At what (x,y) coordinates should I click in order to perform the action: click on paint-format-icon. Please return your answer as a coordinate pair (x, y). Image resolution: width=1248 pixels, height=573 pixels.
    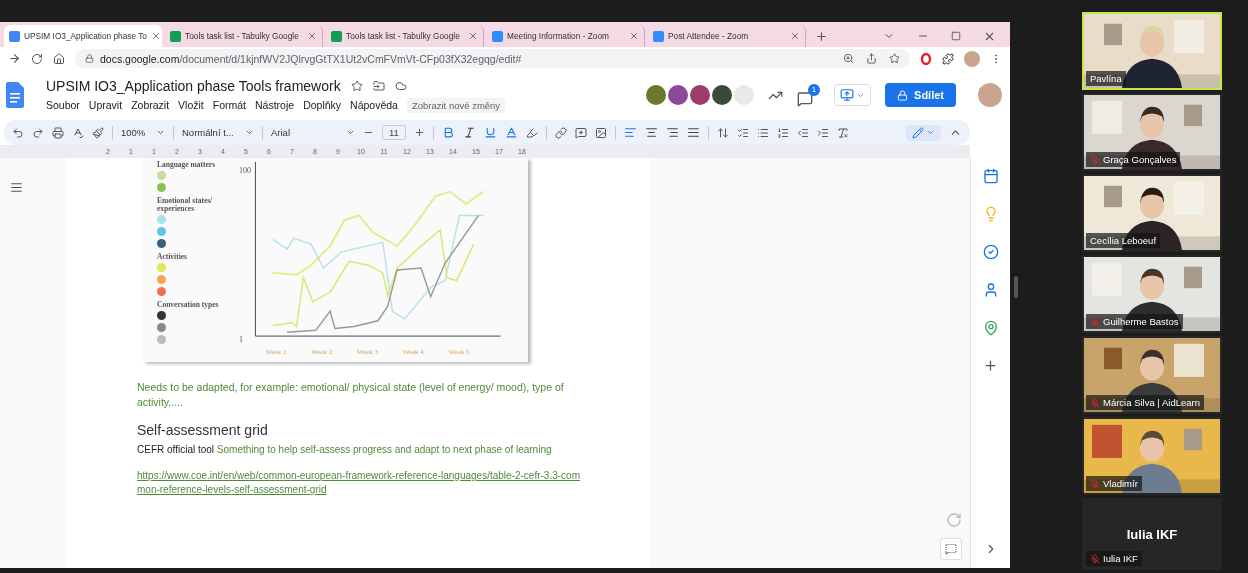
    Looking at the image, I should click on (98, 132).